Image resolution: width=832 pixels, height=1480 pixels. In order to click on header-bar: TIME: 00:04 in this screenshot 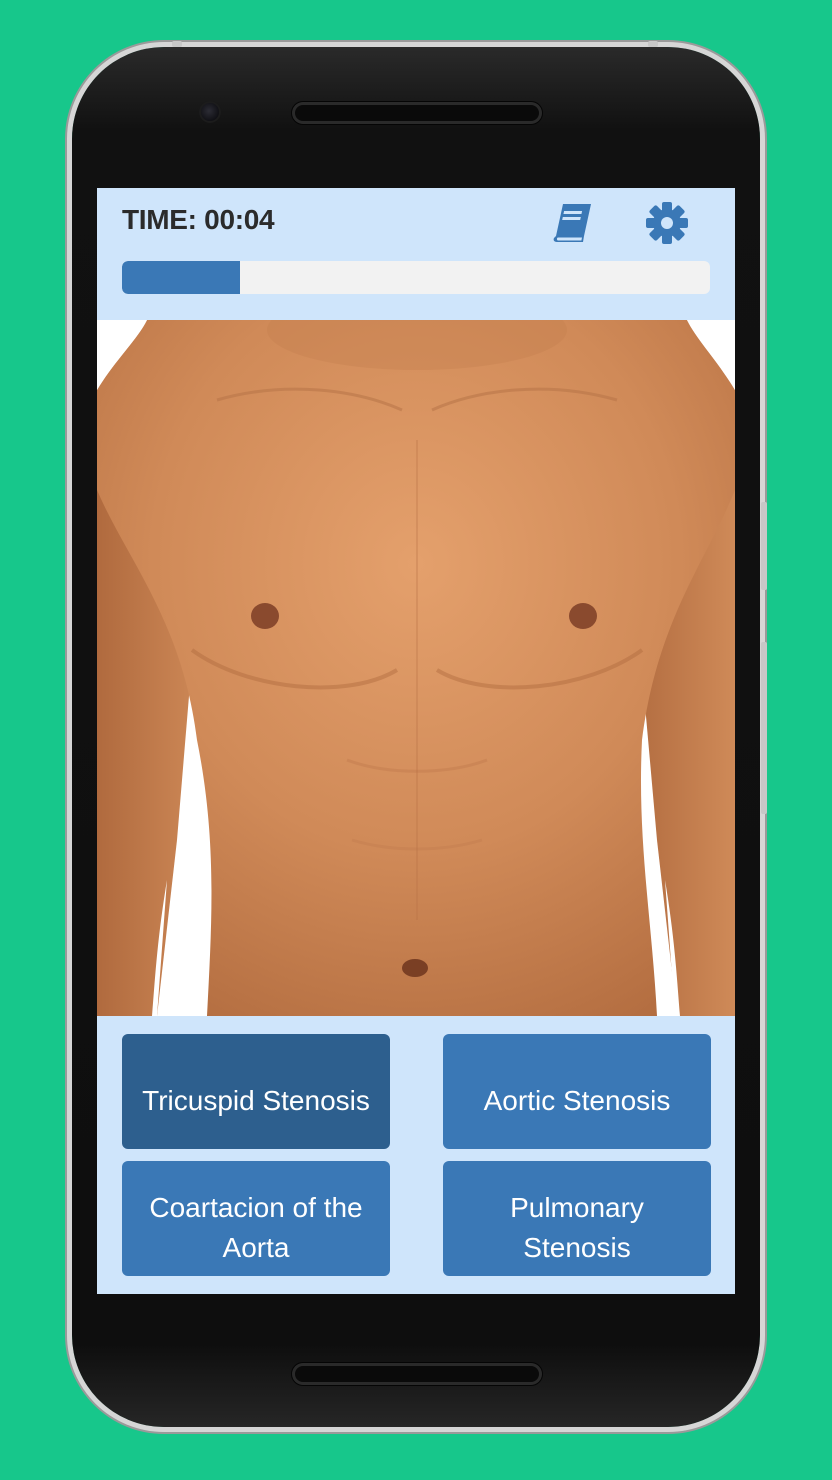, I will do `click(416, 254)`.